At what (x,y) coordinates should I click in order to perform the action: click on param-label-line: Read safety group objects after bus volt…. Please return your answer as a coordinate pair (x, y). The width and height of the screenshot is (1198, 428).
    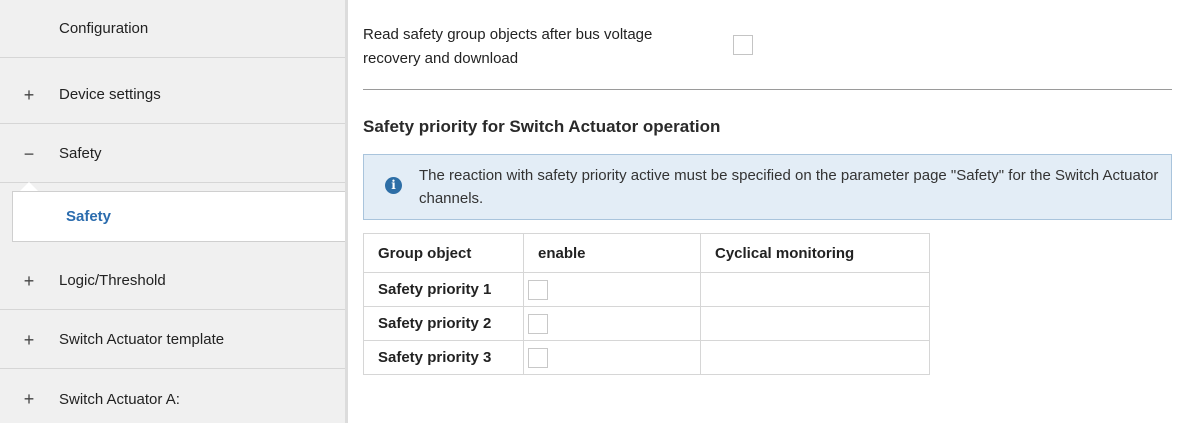
    Looking at the image, I should click on (508, 34).